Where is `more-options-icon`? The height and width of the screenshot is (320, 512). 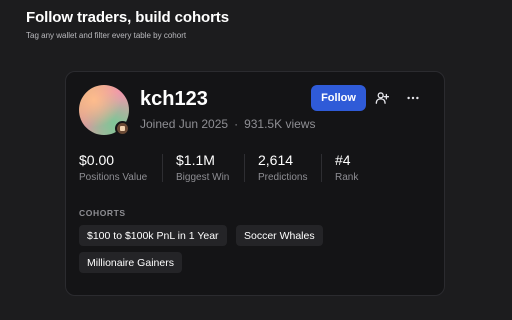 more-options-icon is located at coordinates (413, 98).